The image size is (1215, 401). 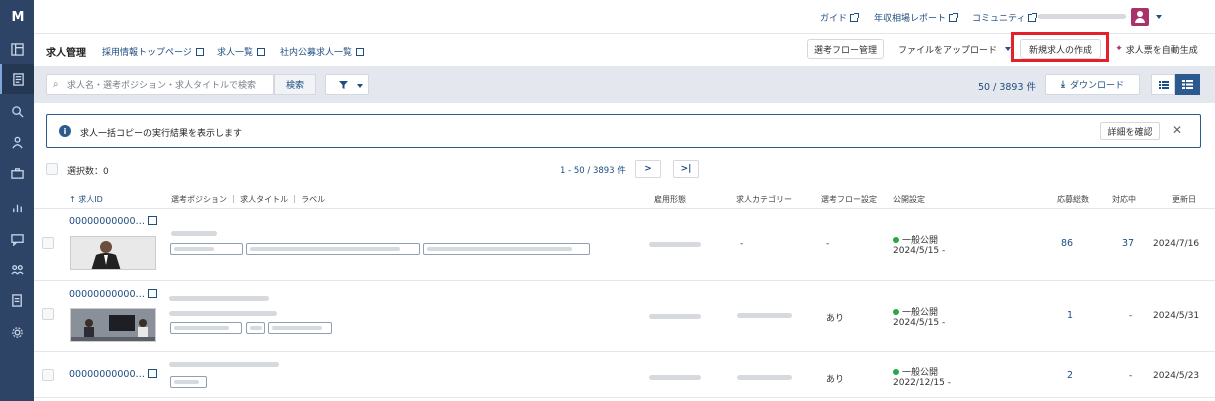 What do you see at coordinates (593, 171) in the screenshot?
I see `page-range: 1 - 50 / 3893 件` at bounding box center [593, 171].